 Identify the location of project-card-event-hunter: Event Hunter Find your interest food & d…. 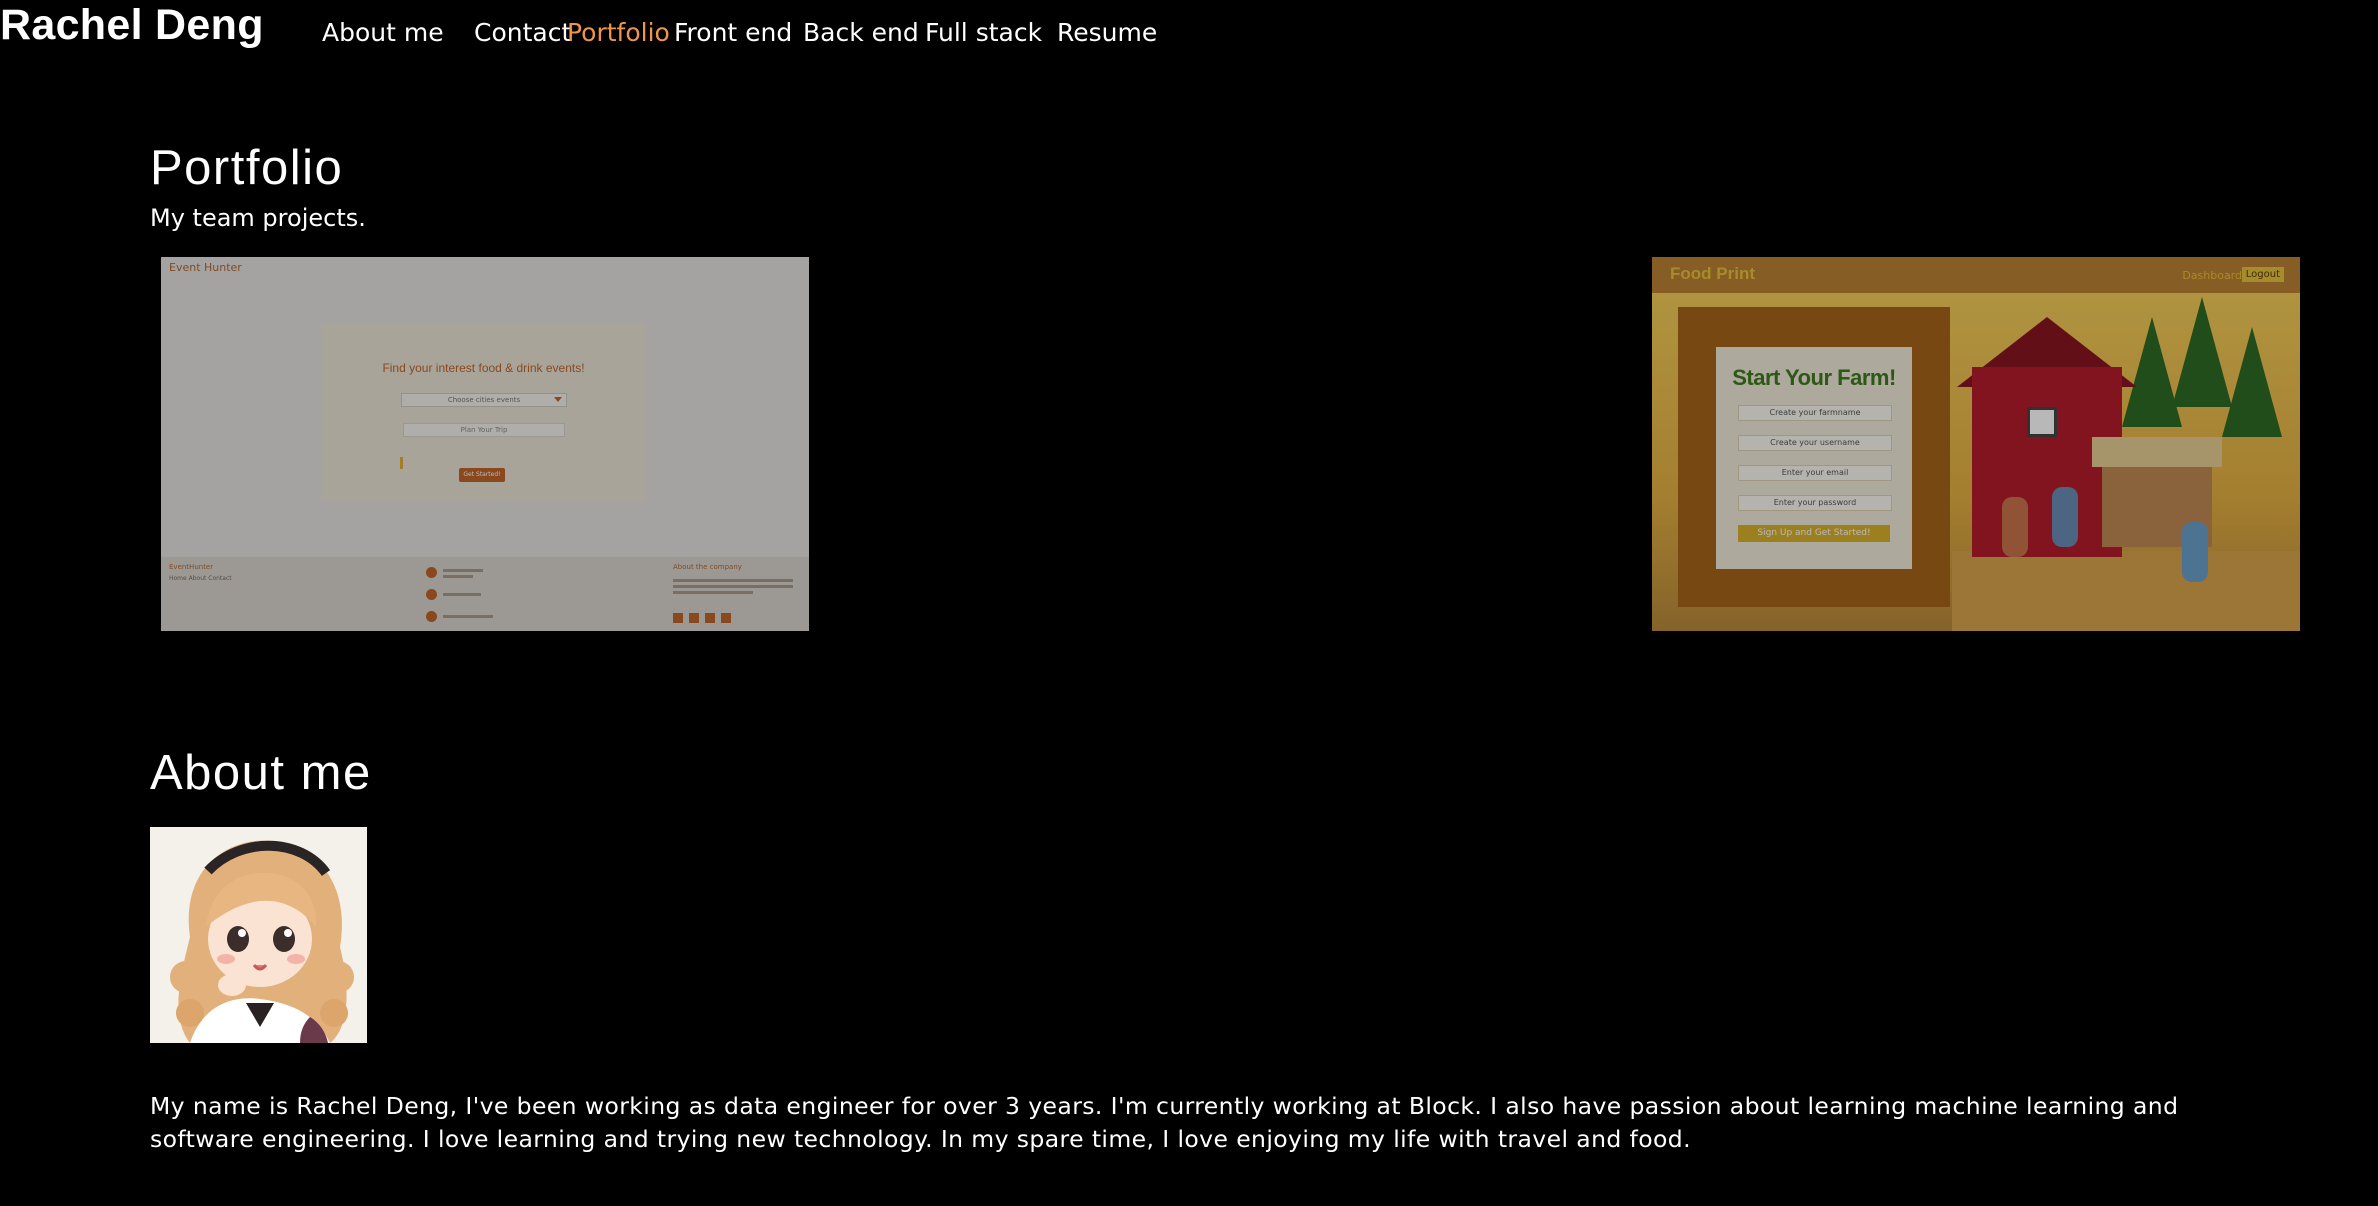
(485, 444).